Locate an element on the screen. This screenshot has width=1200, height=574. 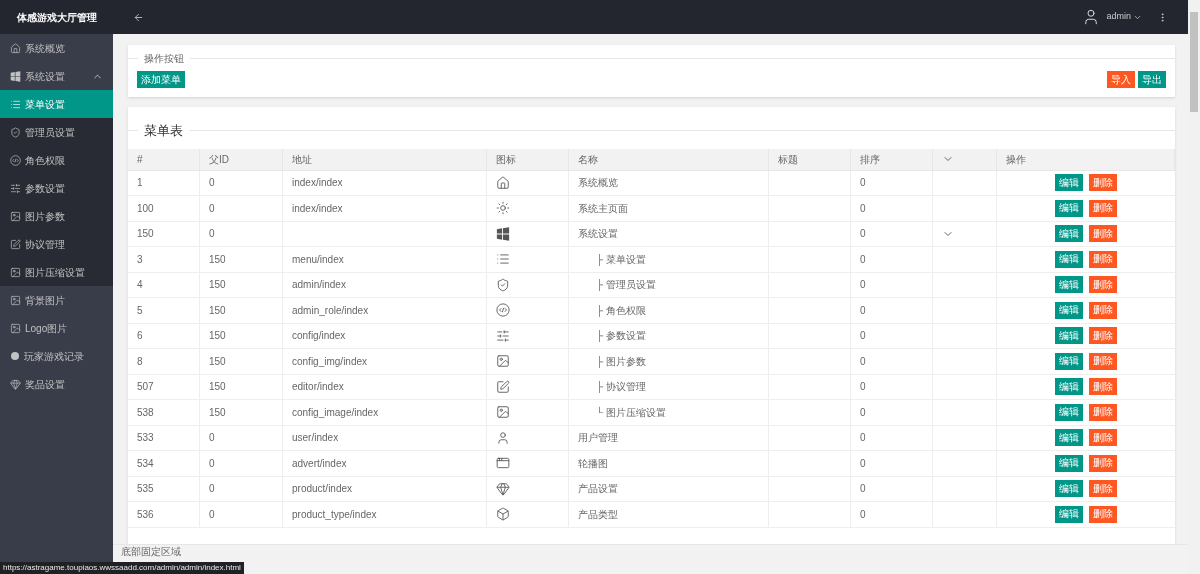
column-header: 地址 is located at coordinates (302, 159).